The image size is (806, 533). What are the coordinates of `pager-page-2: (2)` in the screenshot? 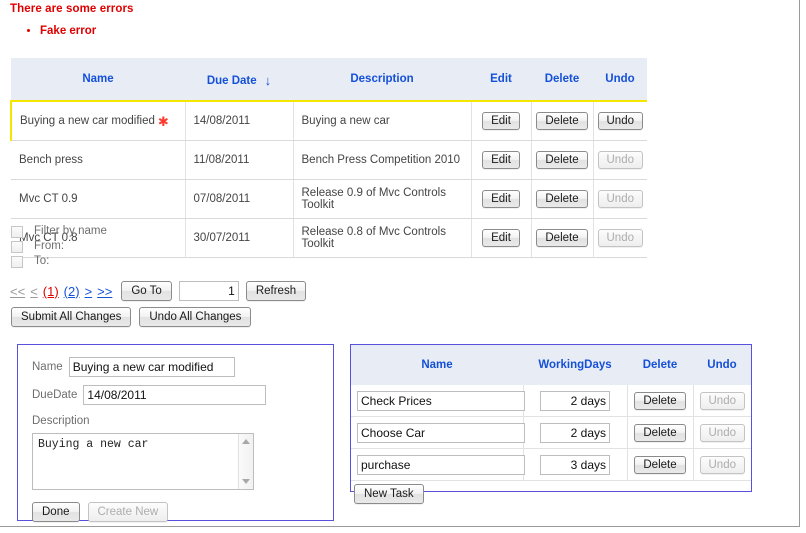 It's located at (72, 291).